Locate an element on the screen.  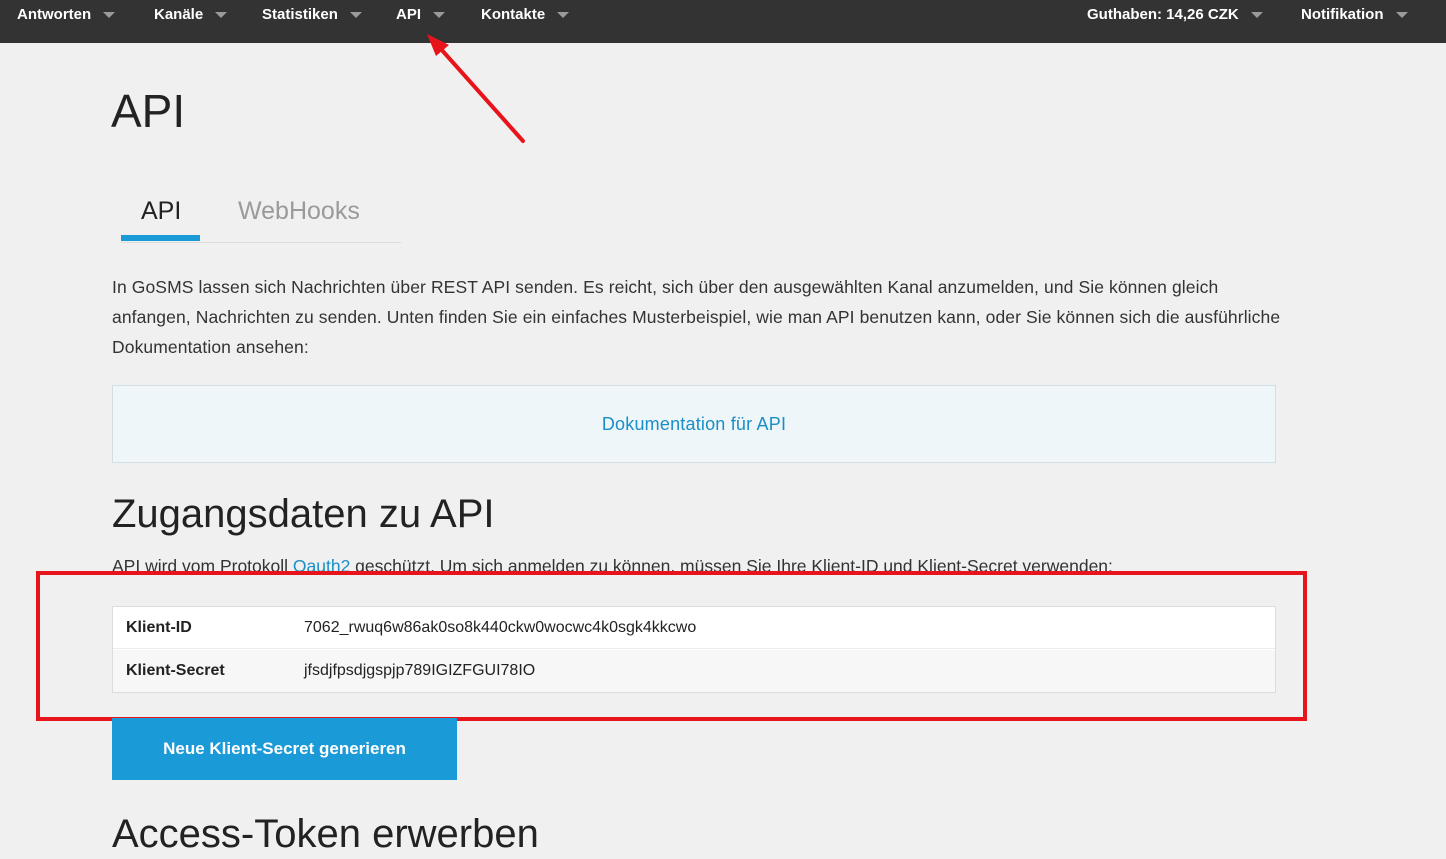
tab-bar: API WebHooks is located at coordinates (261, 217).